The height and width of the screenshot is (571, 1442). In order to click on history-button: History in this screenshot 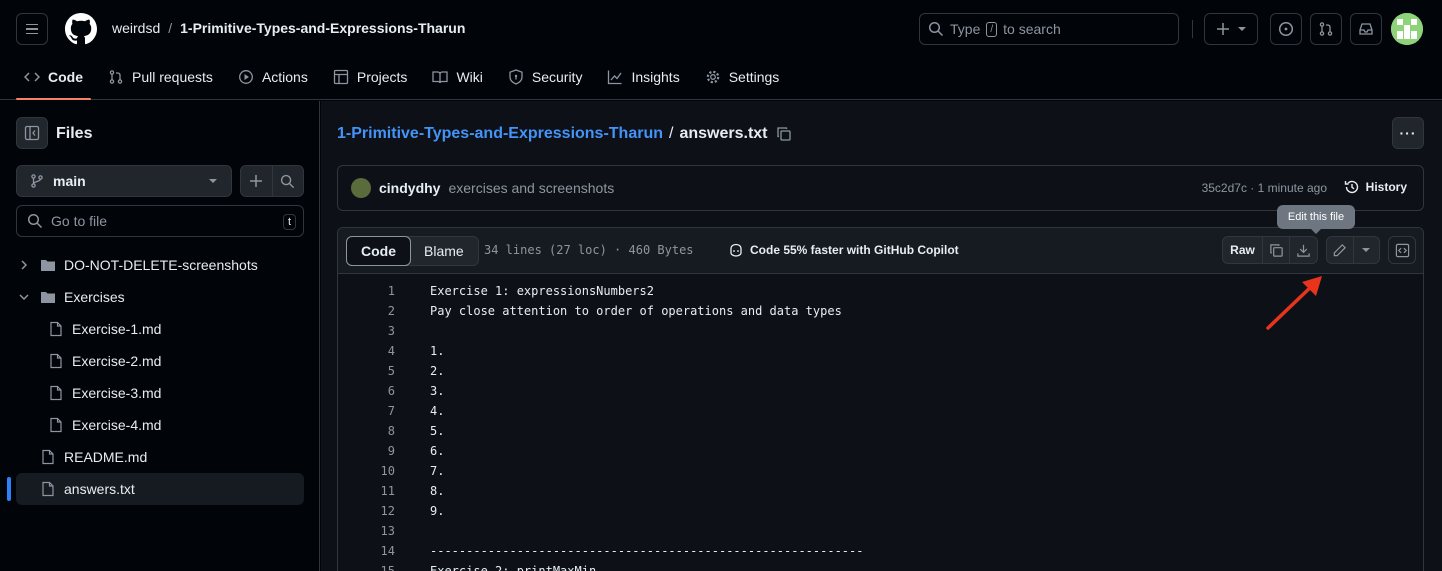, I will do `click(1375, 187)`.